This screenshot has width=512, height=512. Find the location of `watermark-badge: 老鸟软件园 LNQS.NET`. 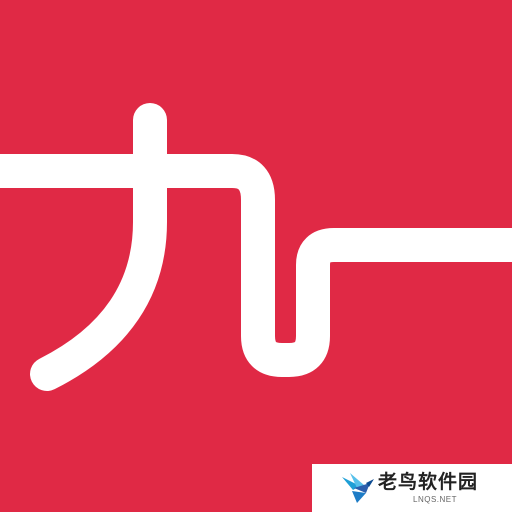

watermark-badge: 老鸟软件园 LNQS.NET is located at coordinates (412, 488).